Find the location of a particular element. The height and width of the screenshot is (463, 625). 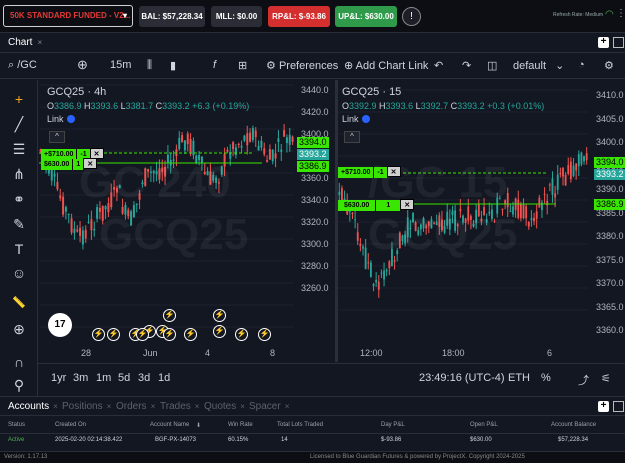

preferences-button: ⚙ Preferences is located at coordinates (302, 65).